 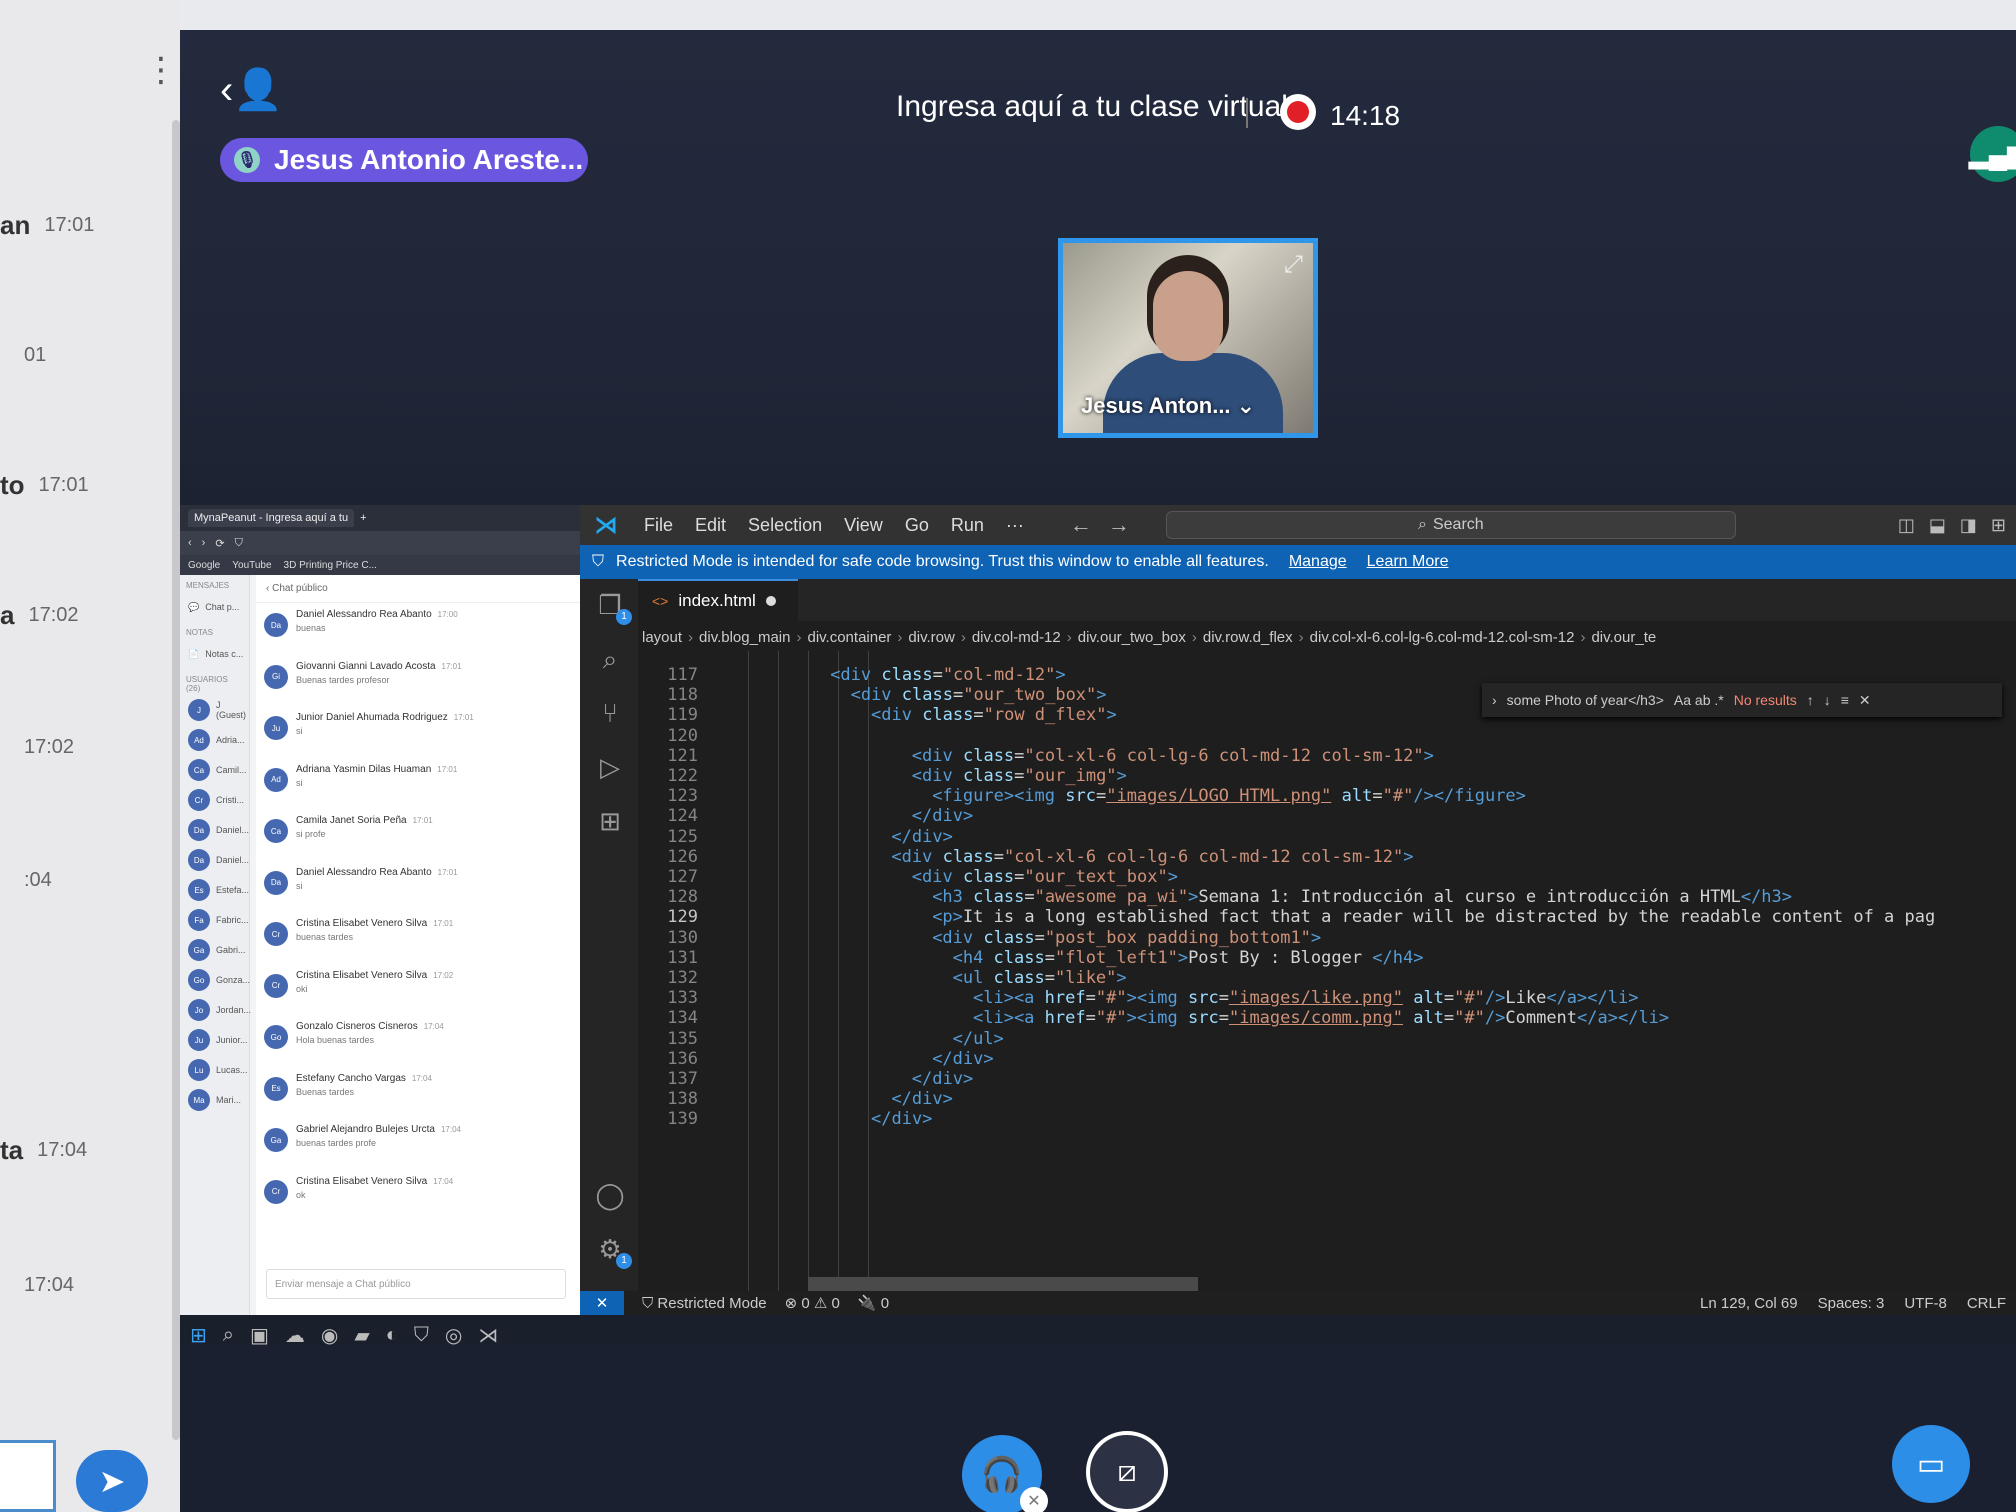 I want to click on code-line: </ul>, so click(x=978, y=1039).